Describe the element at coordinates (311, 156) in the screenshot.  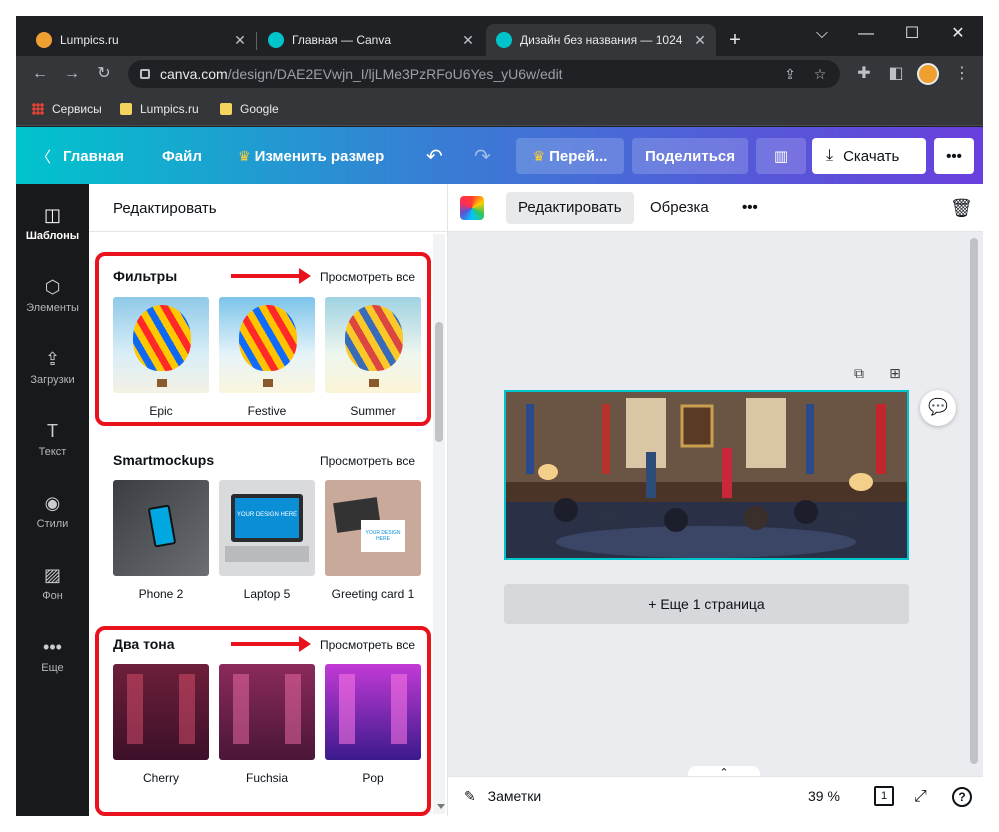
I see `resize-button: ♛ Изменить размер` at that location.